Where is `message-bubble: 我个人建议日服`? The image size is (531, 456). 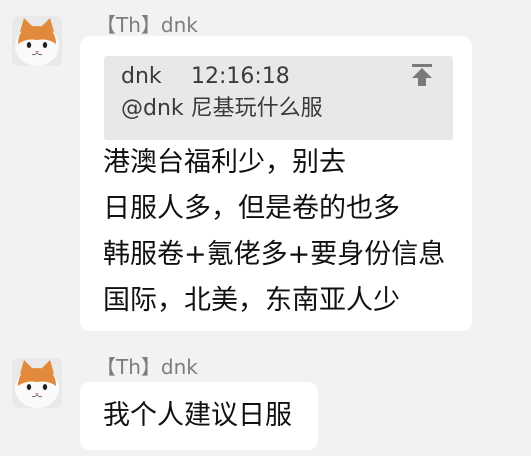 message-bubble: 我个人建议日服 is located at coordinates (199, 416).